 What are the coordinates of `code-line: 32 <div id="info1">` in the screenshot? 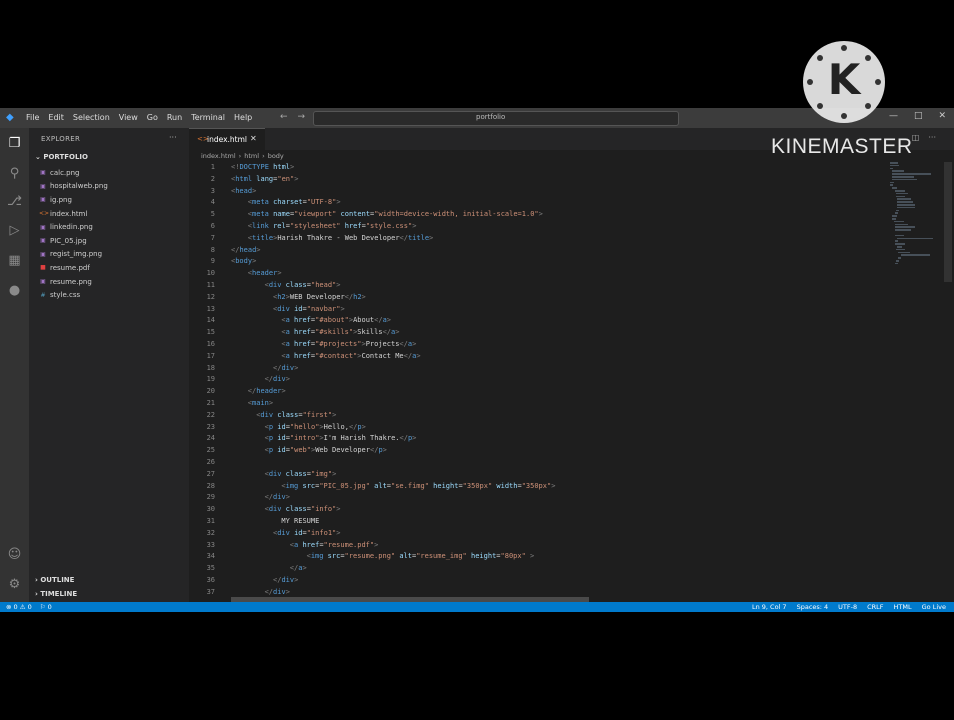 It's located at (534, 534).